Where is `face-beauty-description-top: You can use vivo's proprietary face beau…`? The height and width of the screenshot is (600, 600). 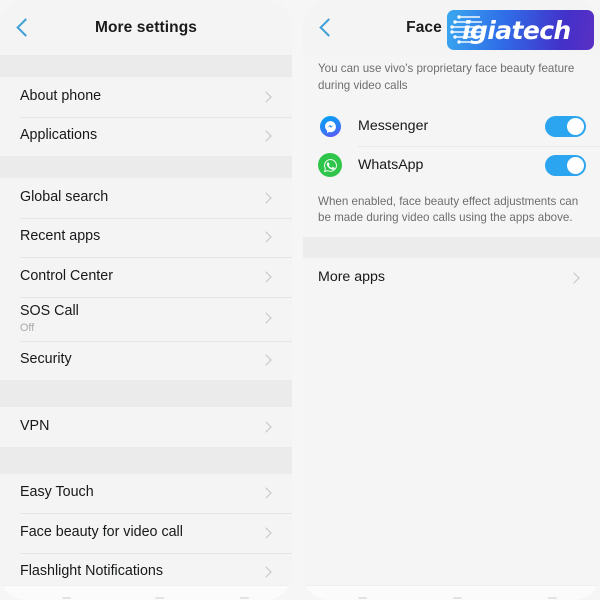 face-beauty-description-top: You can use vivo's proprietary face beau… is located at coordinates (451, 81).